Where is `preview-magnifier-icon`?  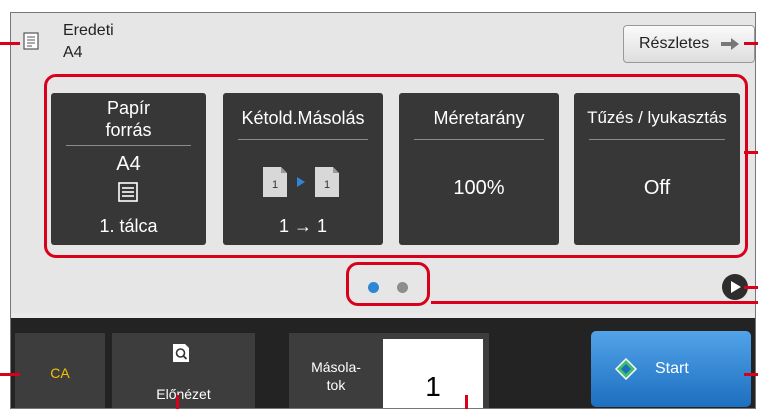 preview-magnifier-icon is located at coordinates (181, 353).